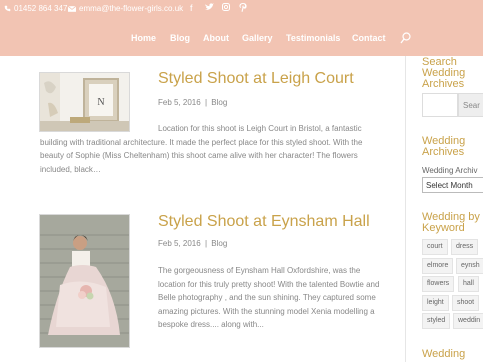 Image resolution: width=483 pixels, height=362 pixels. I want to click on archives-select: Select Month, so click(452, 185).